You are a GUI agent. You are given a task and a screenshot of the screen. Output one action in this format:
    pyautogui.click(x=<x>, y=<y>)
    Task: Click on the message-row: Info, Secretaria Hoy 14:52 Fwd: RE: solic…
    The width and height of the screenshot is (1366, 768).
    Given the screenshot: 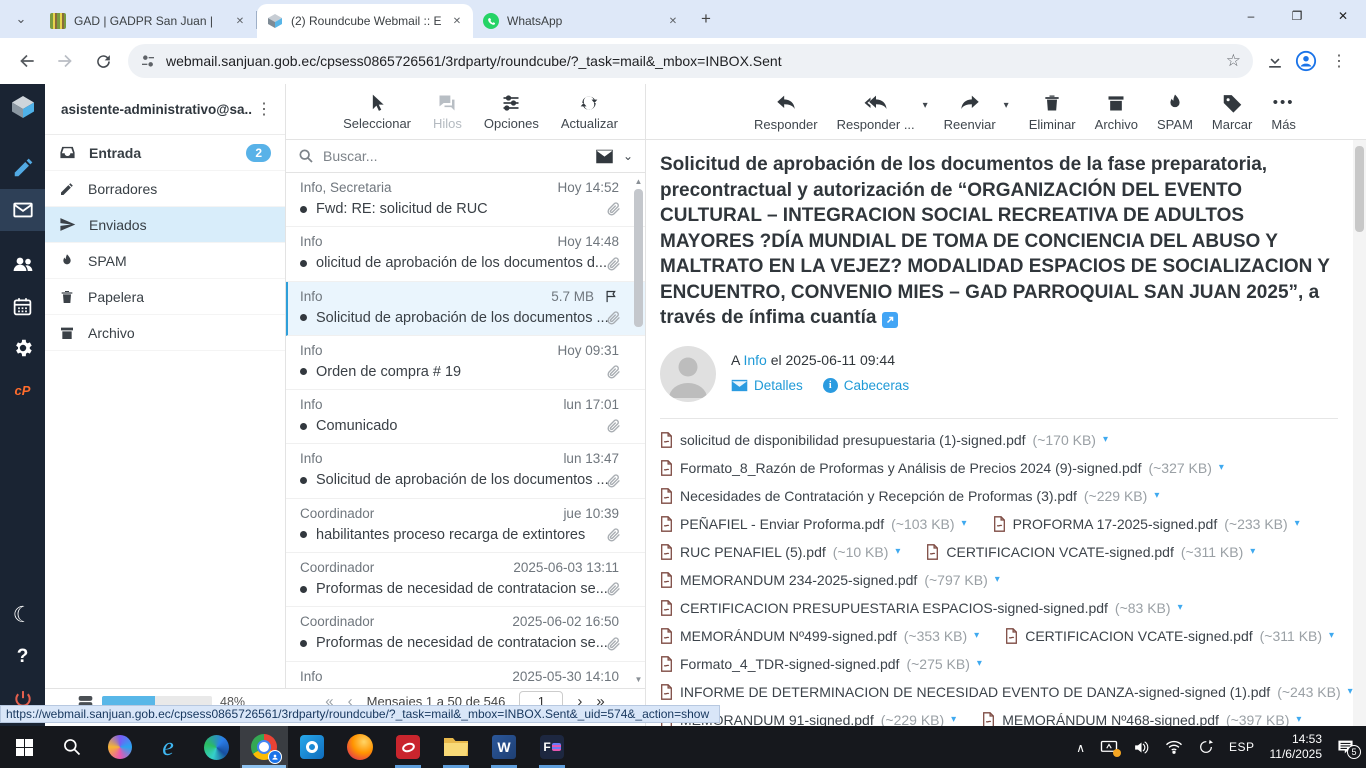 What is the action you would take?
    pyautogui.click(x=465, y=200)
    